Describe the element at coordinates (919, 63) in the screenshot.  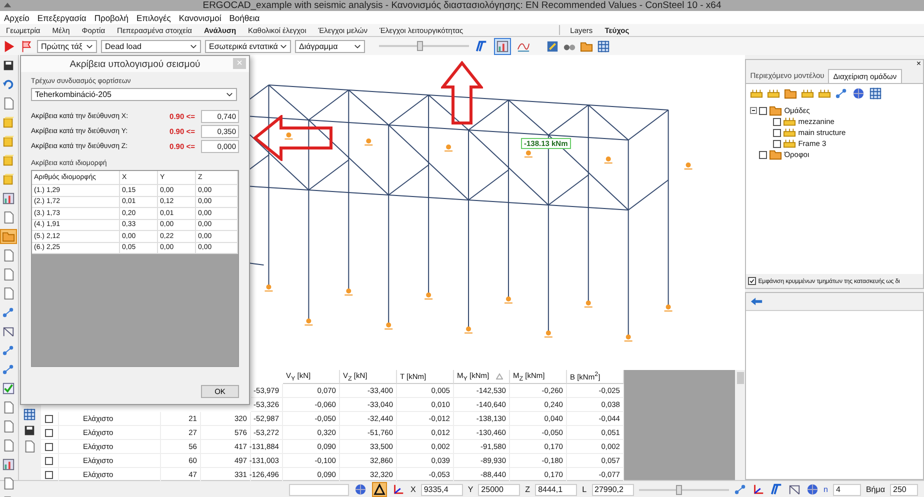
I see `close-button: ×` at that location.